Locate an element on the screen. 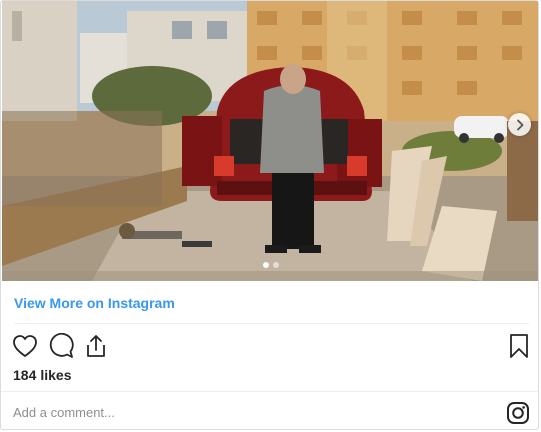 This screenshot has height=432, width=541. bookmark-icon is located at coordinates (519, 346).